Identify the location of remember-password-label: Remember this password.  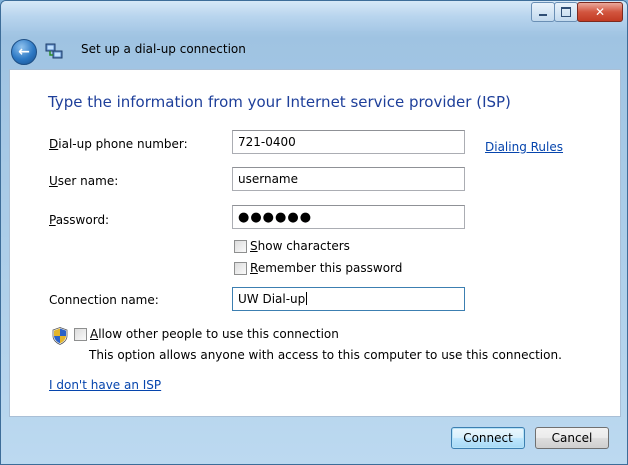
(326, 268).